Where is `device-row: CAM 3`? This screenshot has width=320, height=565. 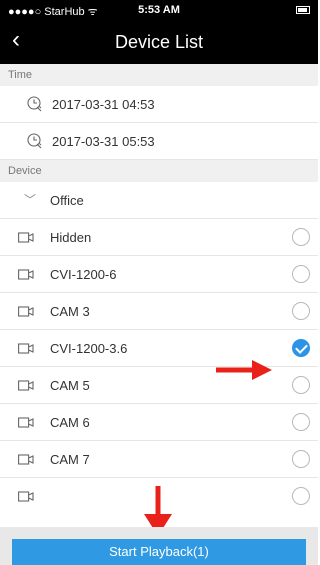 device-row: CAM 3 is located at coordinates (159, 311).